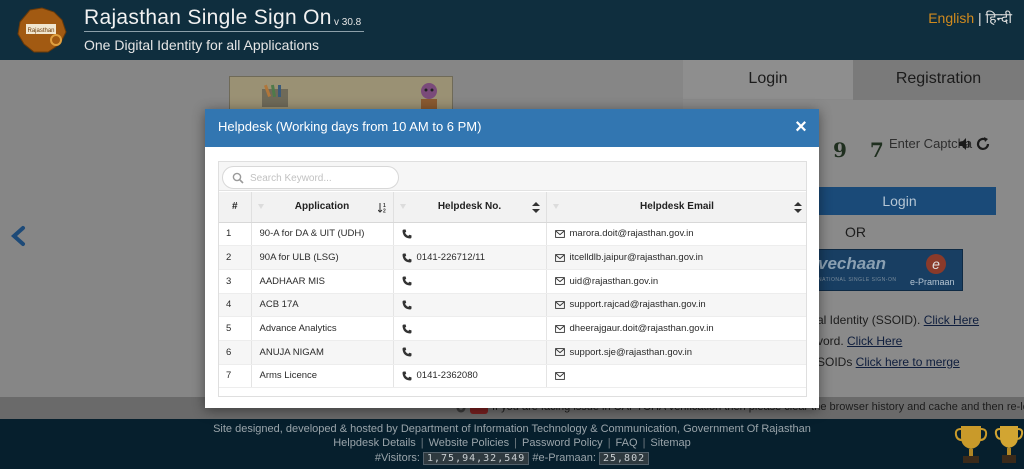  Describe the element at coordinates (983, 144) in the screenshot. I see `refresh-icon` at that location.